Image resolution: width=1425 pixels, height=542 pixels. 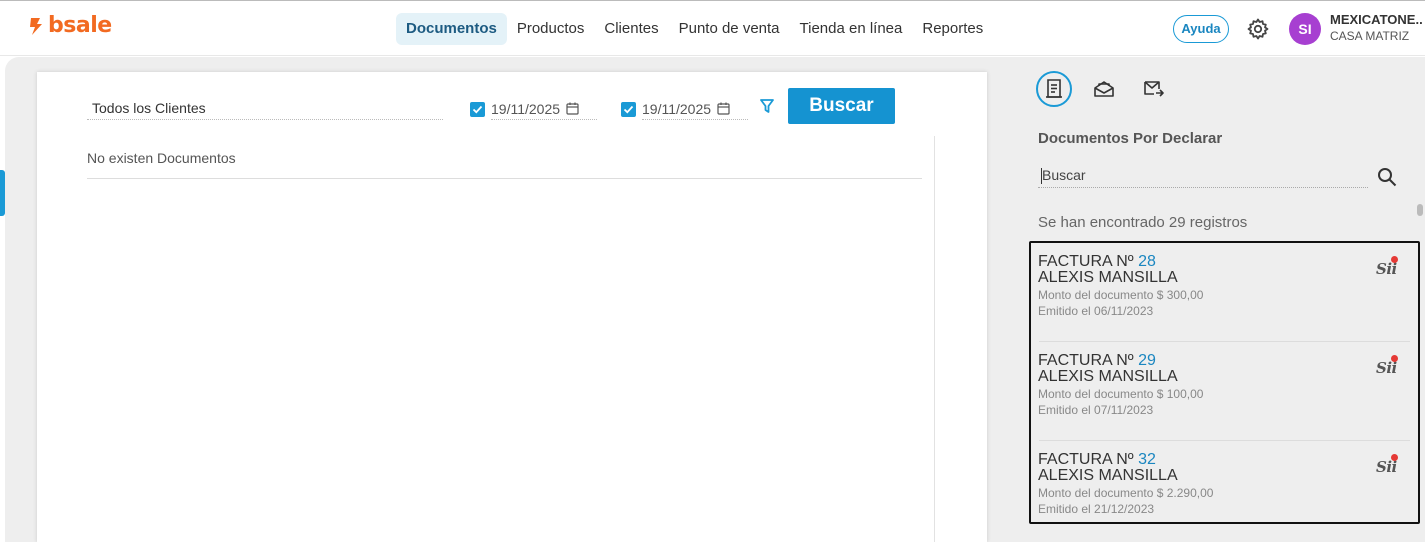 What do you see at coordinates (2, 193) in the screenshot?
I see `side-drawer-handle` at bounding box center [2, 193].